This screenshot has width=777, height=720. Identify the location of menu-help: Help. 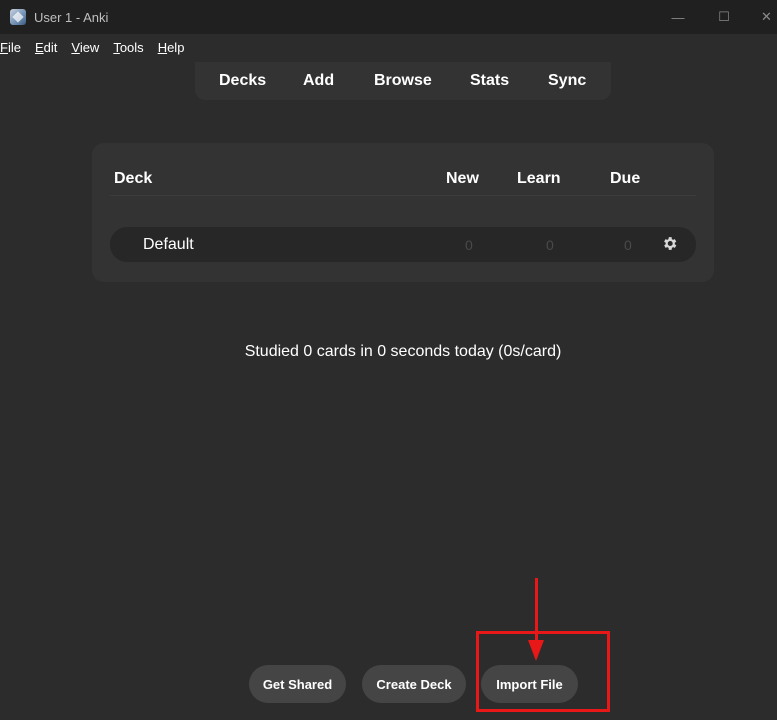
(171, 47).